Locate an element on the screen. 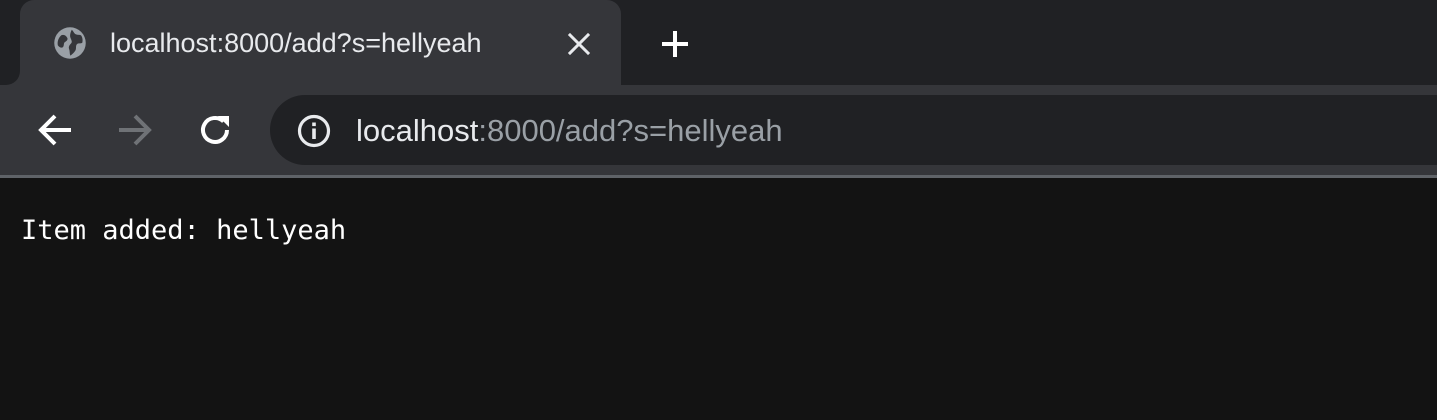 The height and width of the screenshot is (420, 1437). reload-icon is located at coordinates (215, 130).